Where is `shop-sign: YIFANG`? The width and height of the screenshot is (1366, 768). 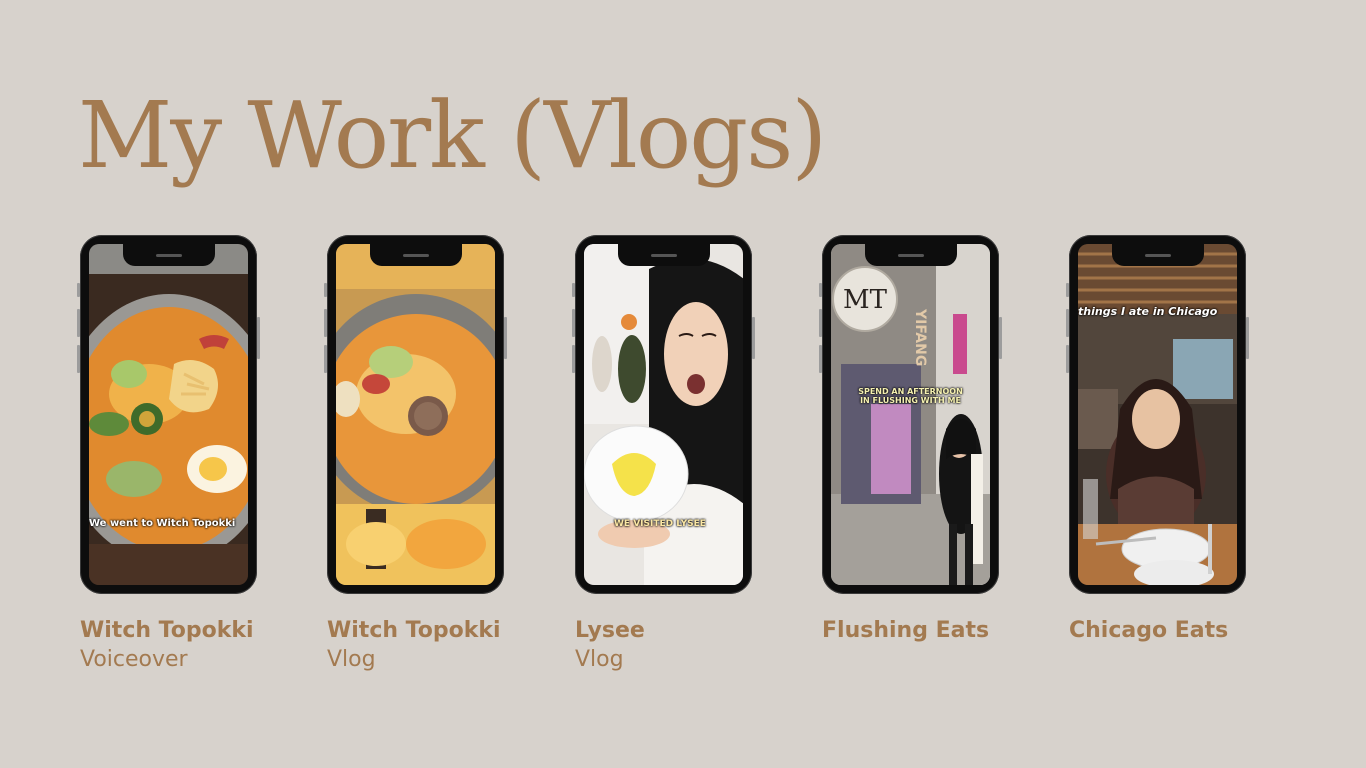 shop-sign: YIFANG is located at coordinates (920, 337).